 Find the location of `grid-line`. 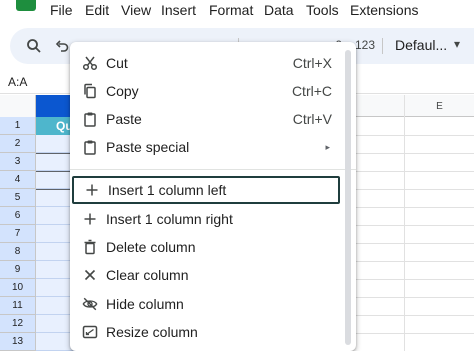

grid-line is located at coordinates (404, 234).